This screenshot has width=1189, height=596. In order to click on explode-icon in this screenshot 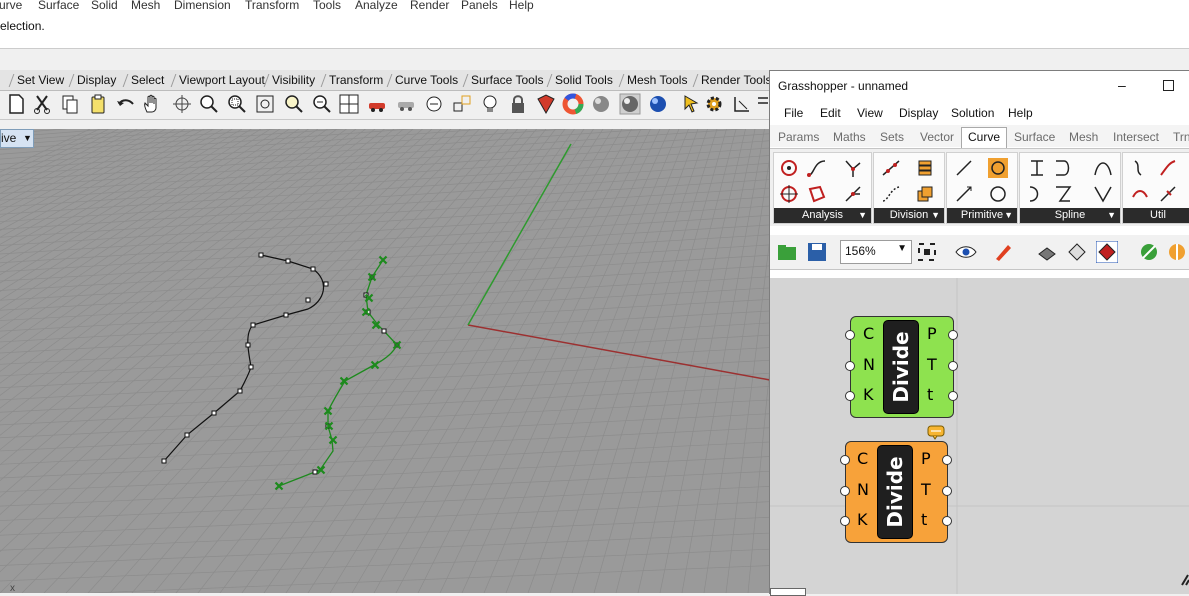, I will do `click(1168, 194)`.